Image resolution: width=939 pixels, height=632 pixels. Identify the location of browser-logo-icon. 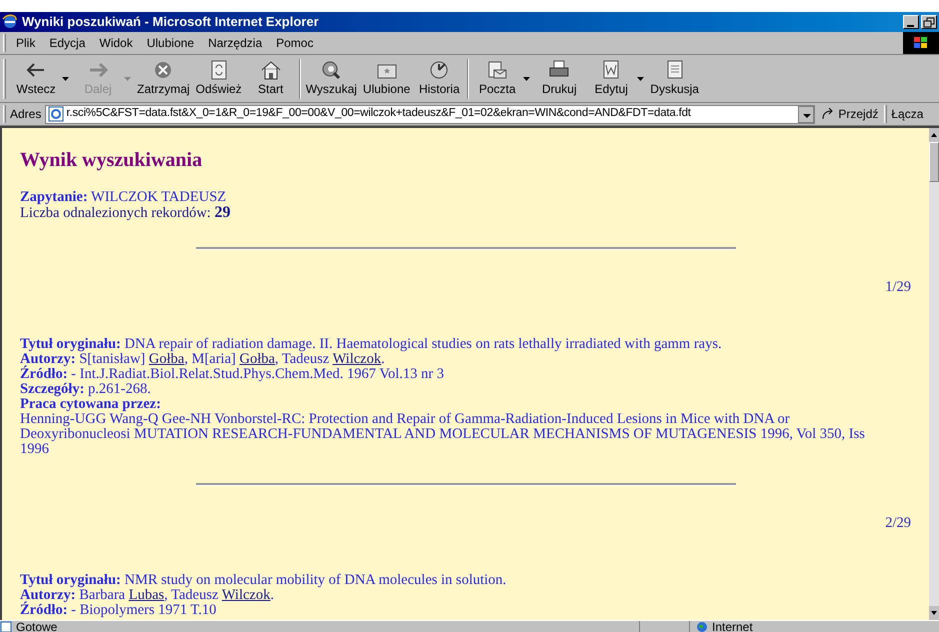
(10, 22).